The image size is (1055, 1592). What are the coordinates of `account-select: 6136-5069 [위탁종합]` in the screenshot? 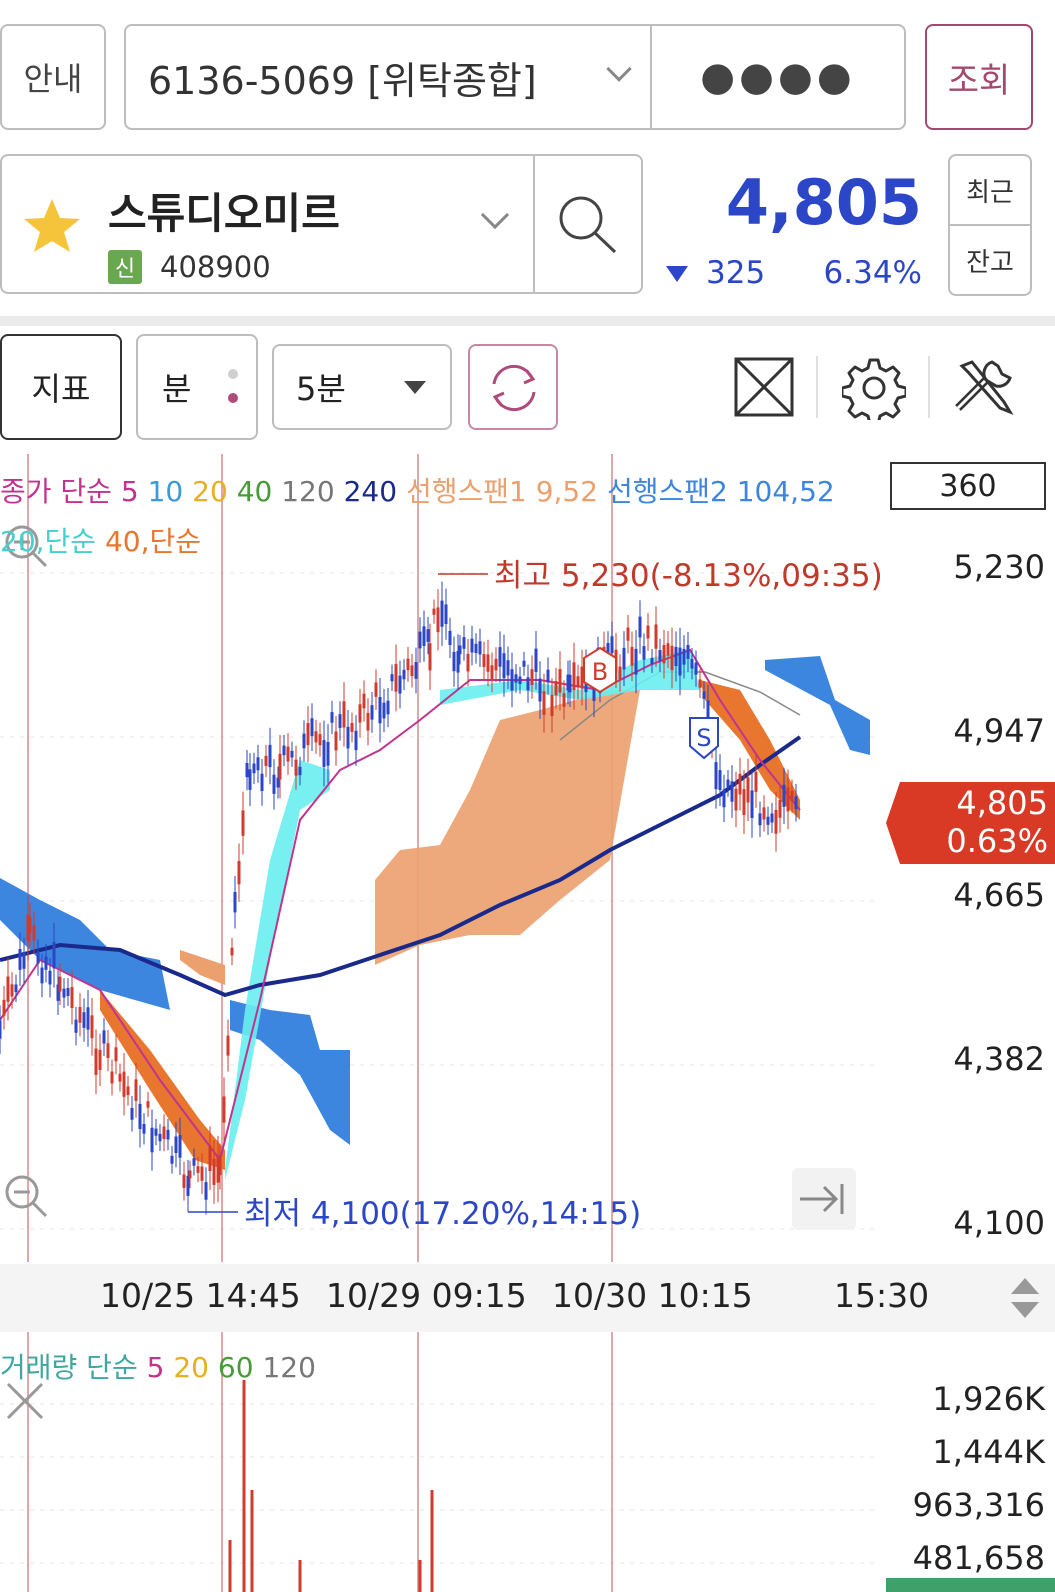 It's located at (388, 77).